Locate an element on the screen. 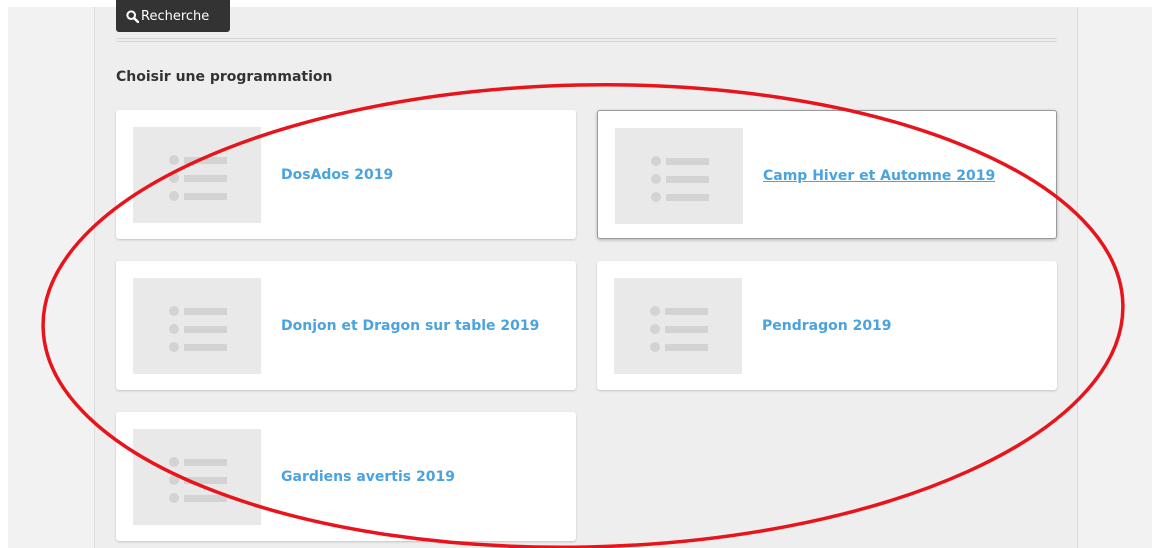 This screenshot has height=548, width=1152. program-card: Camp Hiver et Automne 2019 is located at coordinates (827, 174).